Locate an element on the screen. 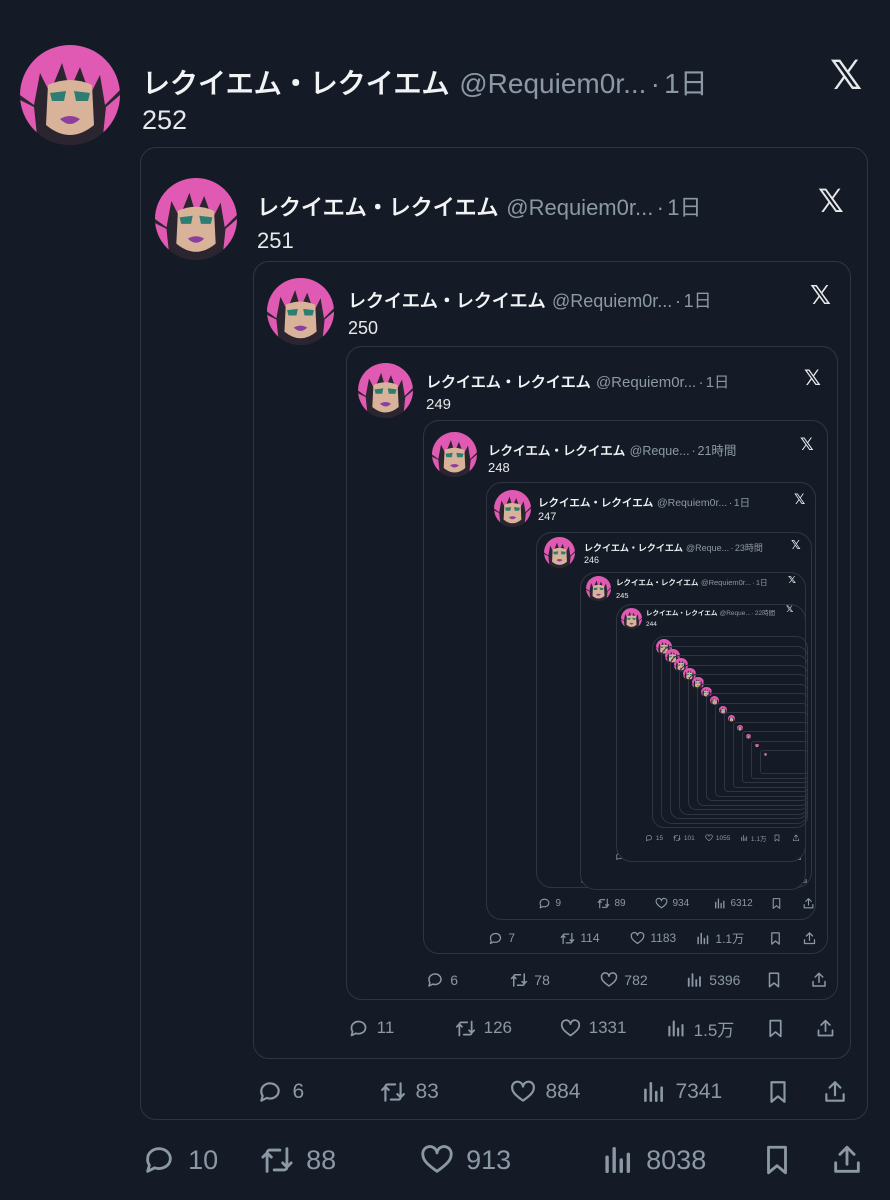 The width and height of the screenshot is (890, 1200). tweet-header: レクイエム・レクイエム @Reque... · 22時間 is located at coordinates (710, 612).